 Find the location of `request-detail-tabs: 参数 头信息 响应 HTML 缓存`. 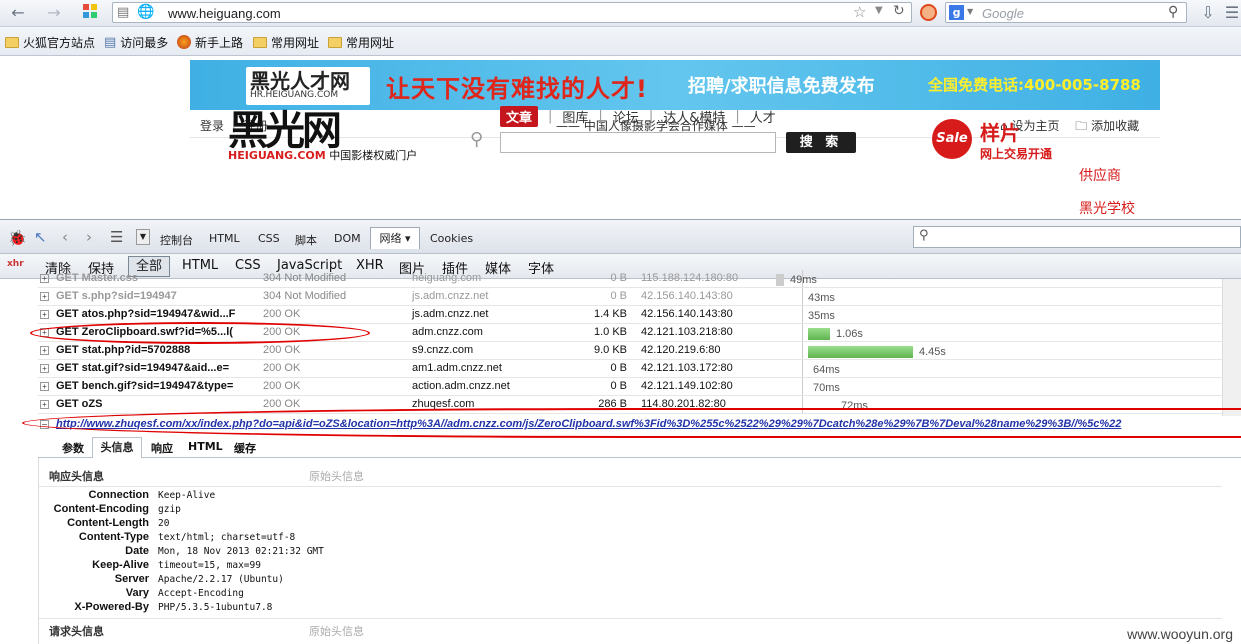

request-detail-tabs: 参数 头信息 响应 HTML 缓存 is located at coordinates (639, 447).